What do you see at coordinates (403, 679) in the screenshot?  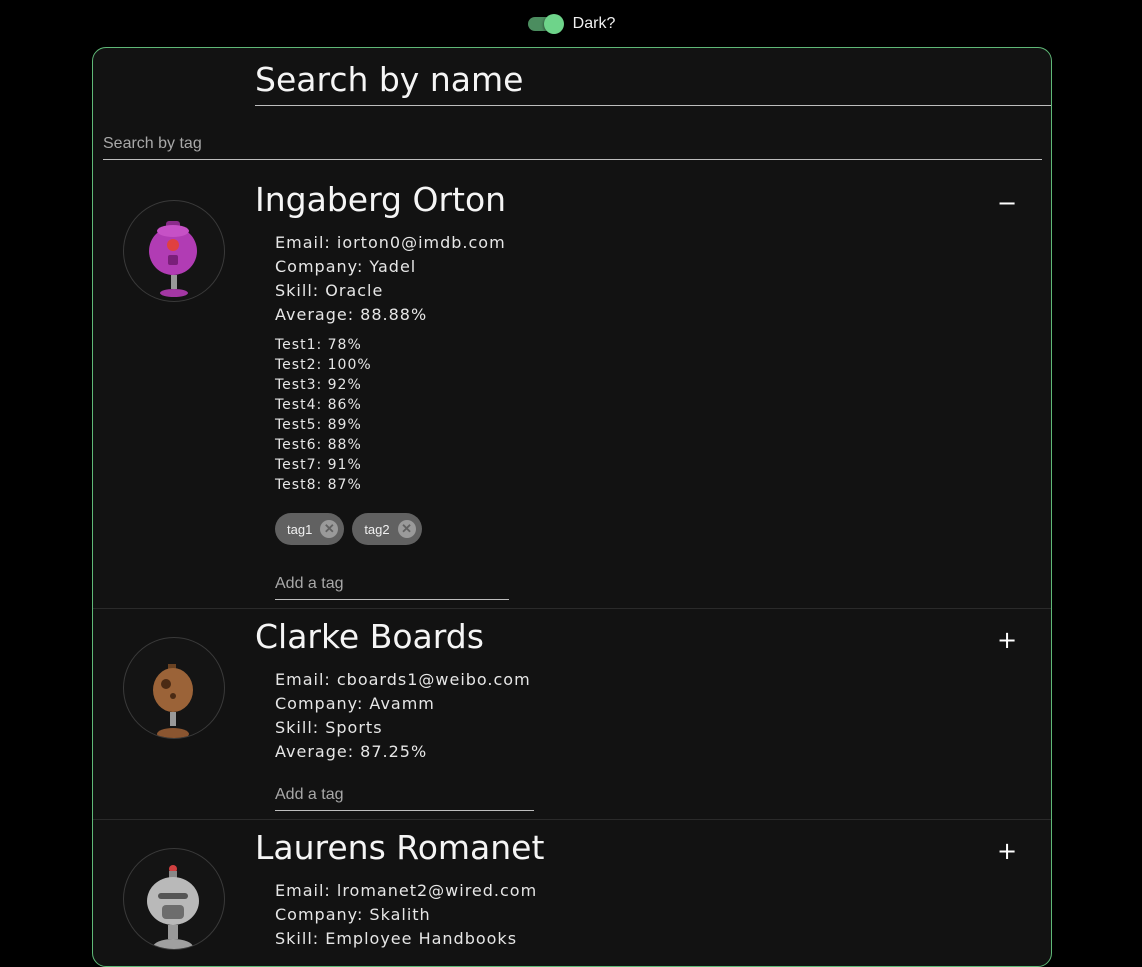 I see `student-email: Email: cboards1@weibo.com` at bounding box center [403, 679].